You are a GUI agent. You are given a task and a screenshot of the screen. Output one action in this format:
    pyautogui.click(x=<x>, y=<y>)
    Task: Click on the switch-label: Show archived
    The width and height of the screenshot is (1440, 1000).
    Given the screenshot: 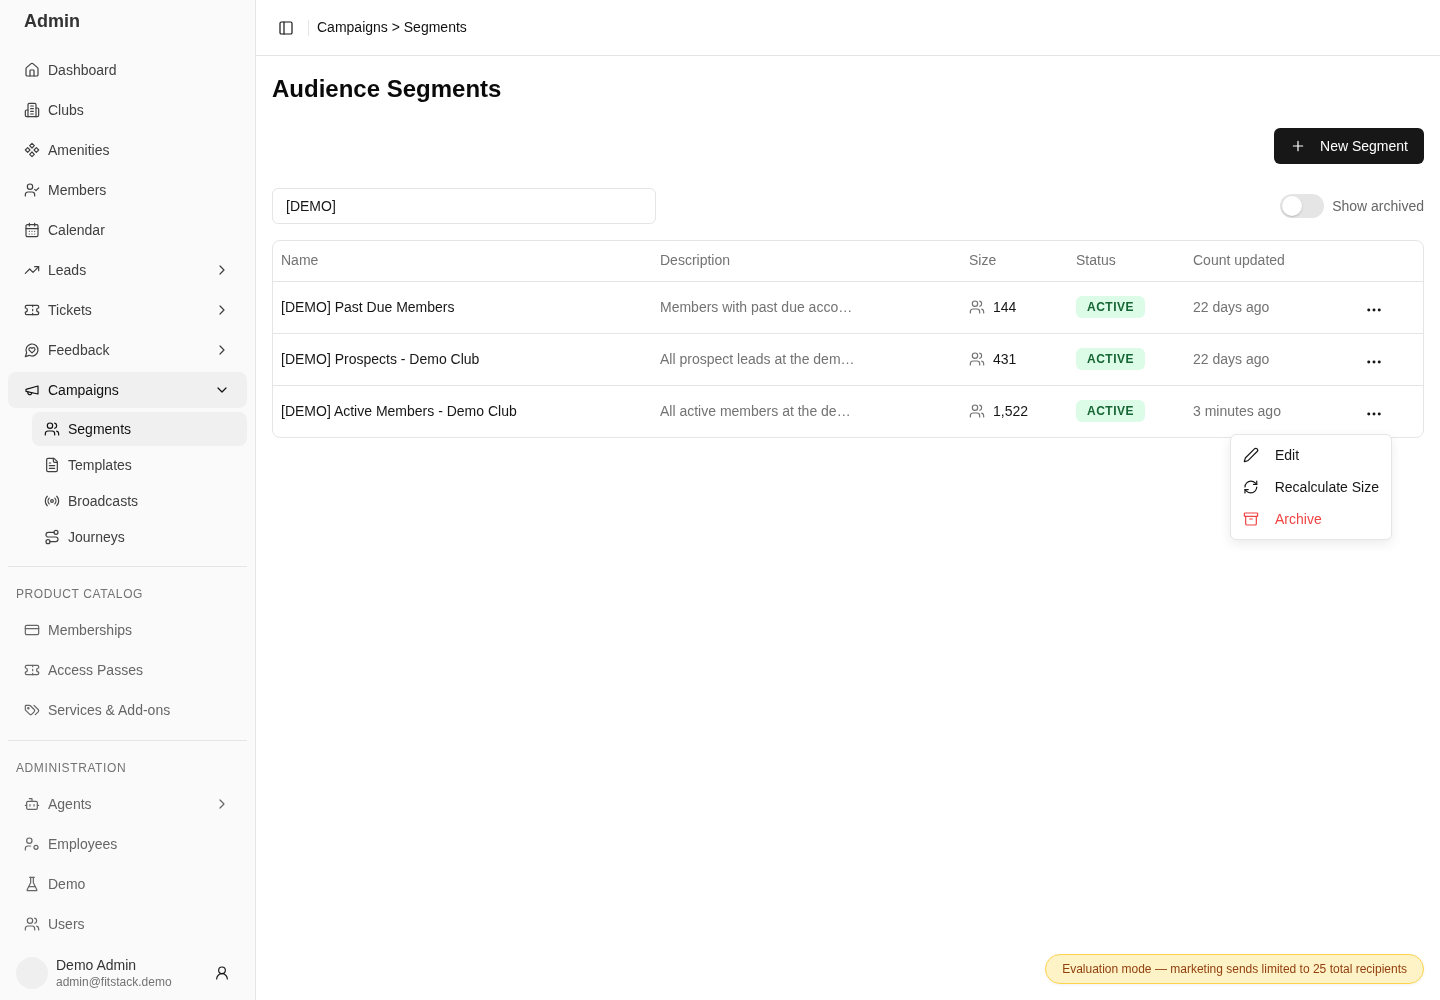 What is the action you would take?
    pyautogui.click(x=1378, y=206)
    